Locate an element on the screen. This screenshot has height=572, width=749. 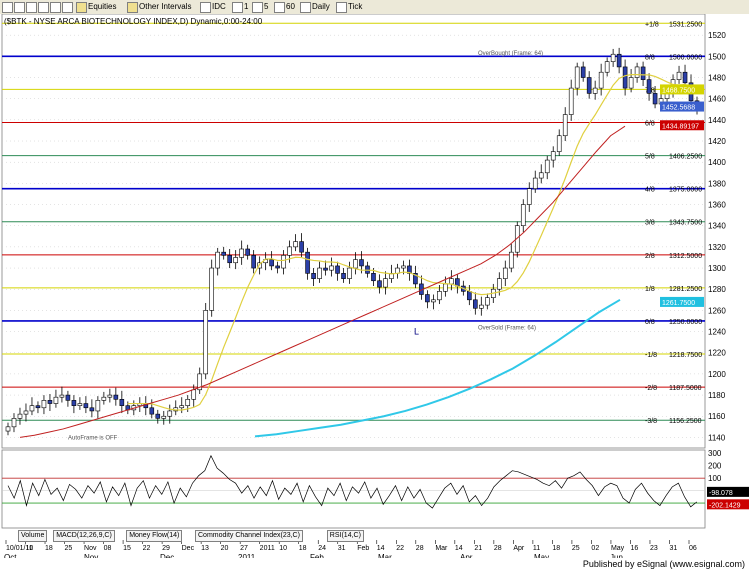
folder-icon is located at coordinates (81, 7).